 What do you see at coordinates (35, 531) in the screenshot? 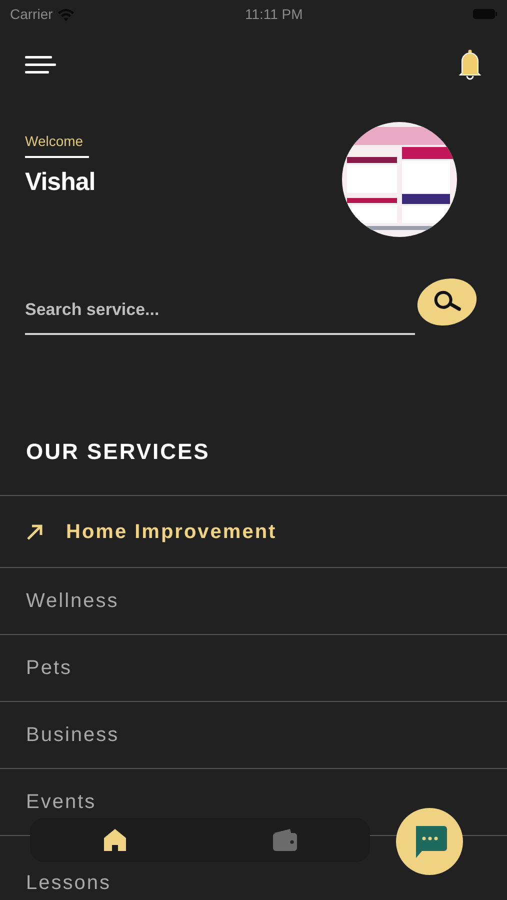
I see `arrow-icon` at bounding box center [35, 531].